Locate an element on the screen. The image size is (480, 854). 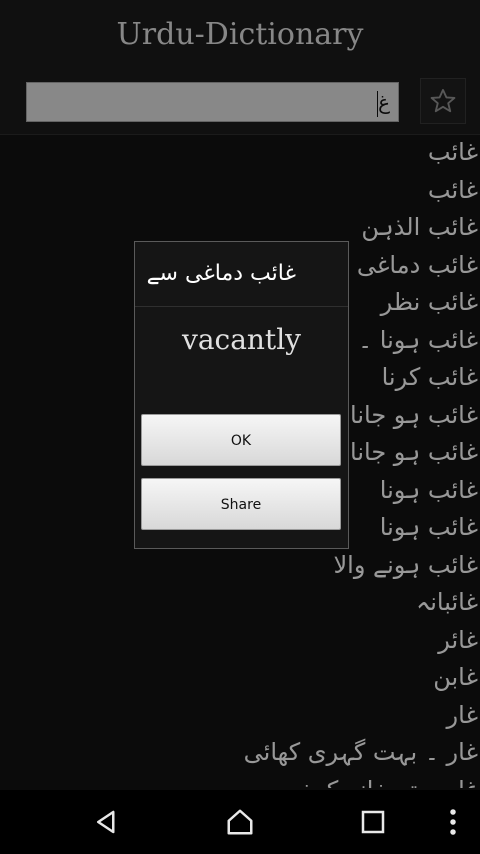
dialog-title: غائب دماغی سے is located at coordinates (241, 274).